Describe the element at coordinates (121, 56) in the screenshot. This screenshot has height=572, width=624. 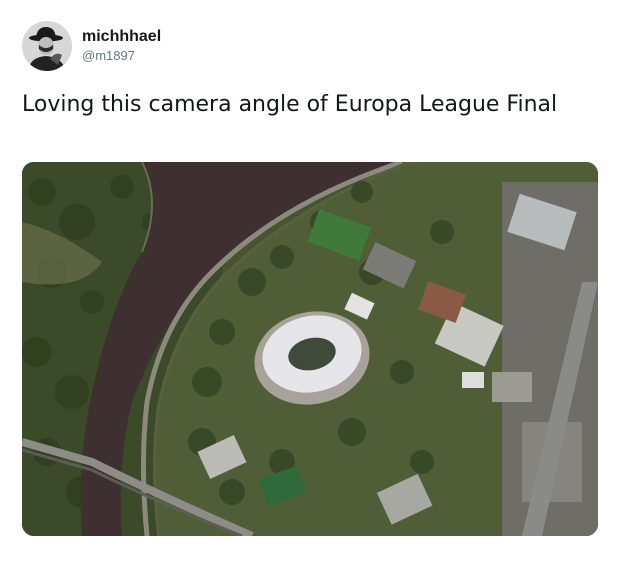
I see `author-handle: @m1897` at that location.